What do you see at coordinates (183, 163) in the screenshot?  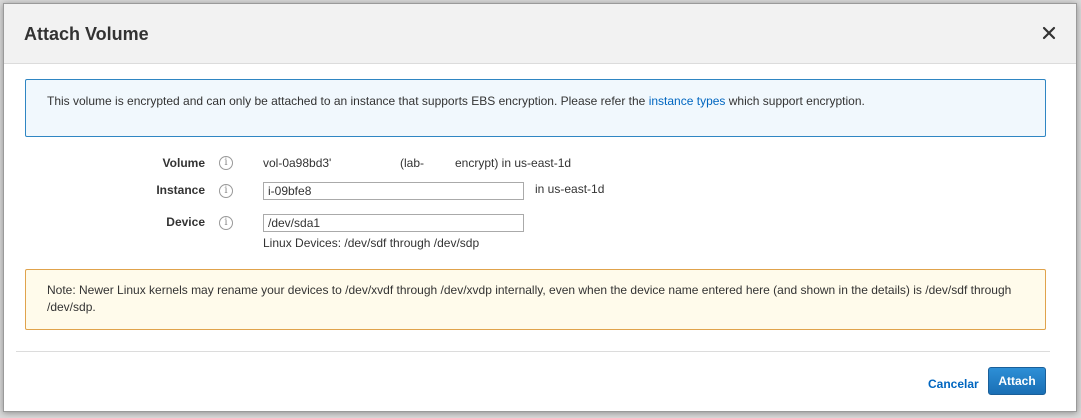 I see `volume-label: Volume` at bounding box center [183, 163].